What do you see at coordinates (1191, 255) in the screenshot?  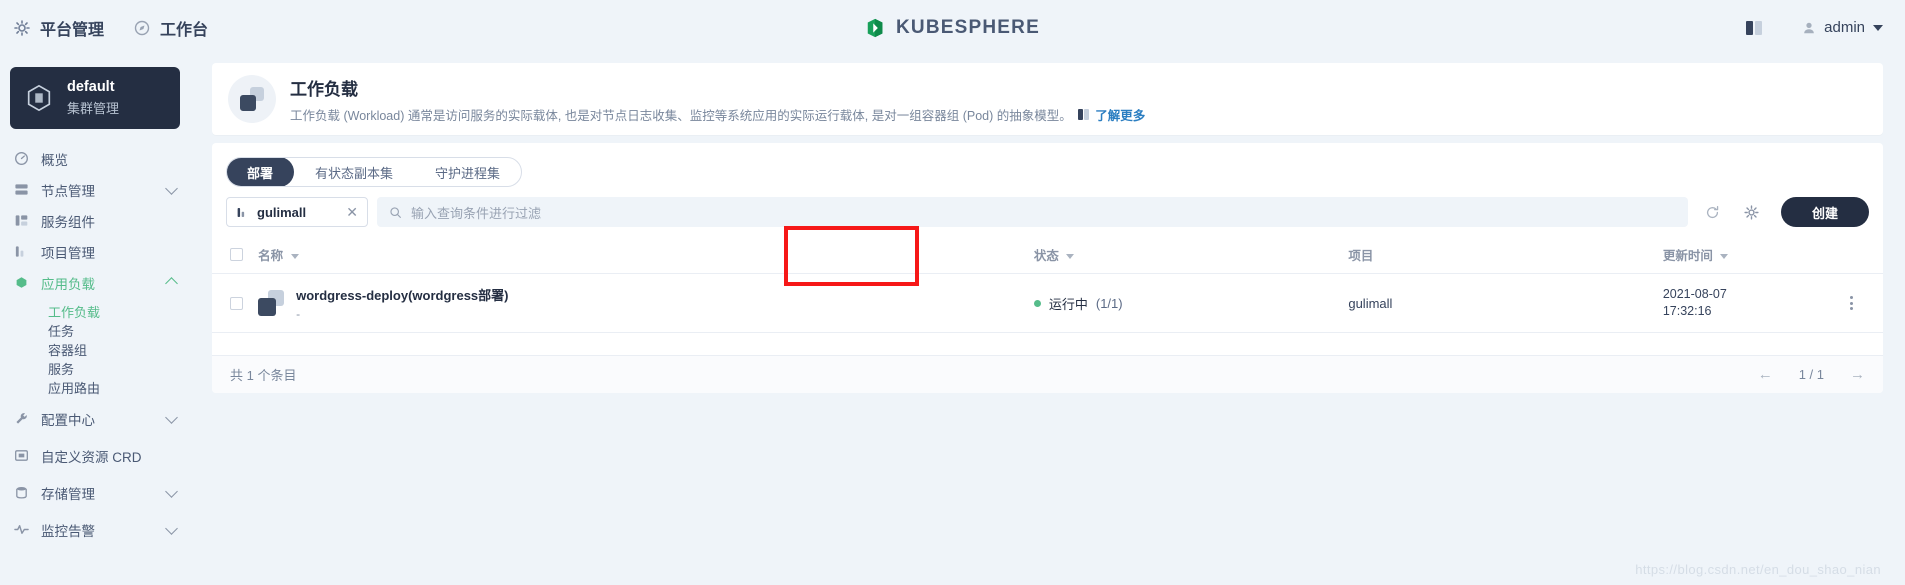 I see `column-header-status: 状态` at bounding box center [1191, 255].